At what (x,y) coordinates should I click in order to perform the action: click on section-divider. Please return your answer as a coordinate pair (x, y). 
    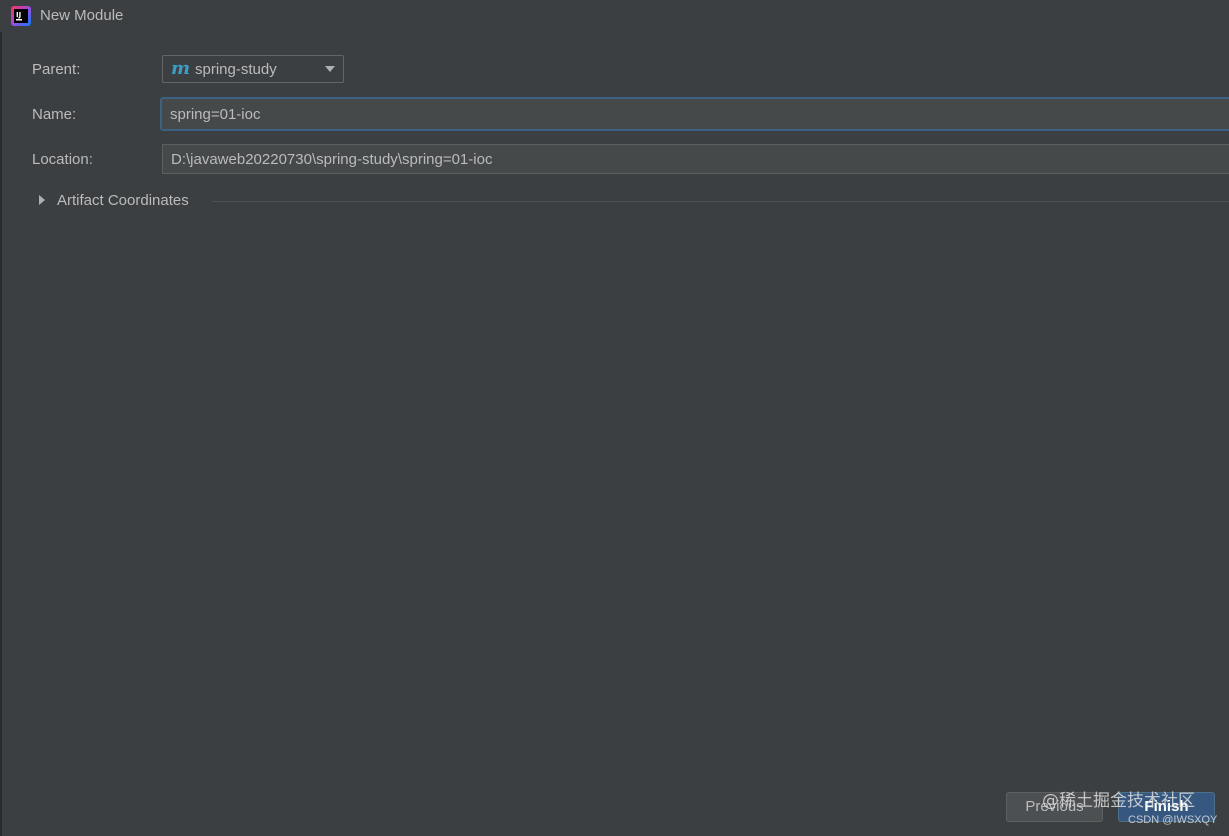
    Looking at the image, I should click on (720, 201).